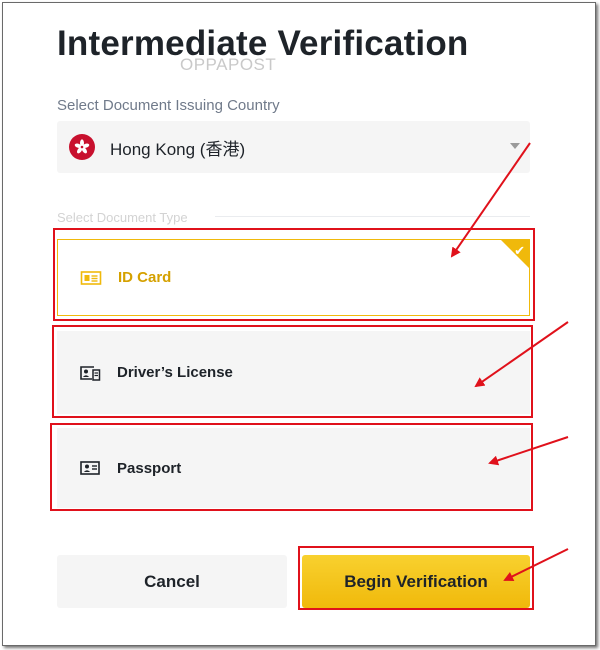 This screenshot has width=600, height=650. I want to click on option-label: Passport, so click(149, 468).